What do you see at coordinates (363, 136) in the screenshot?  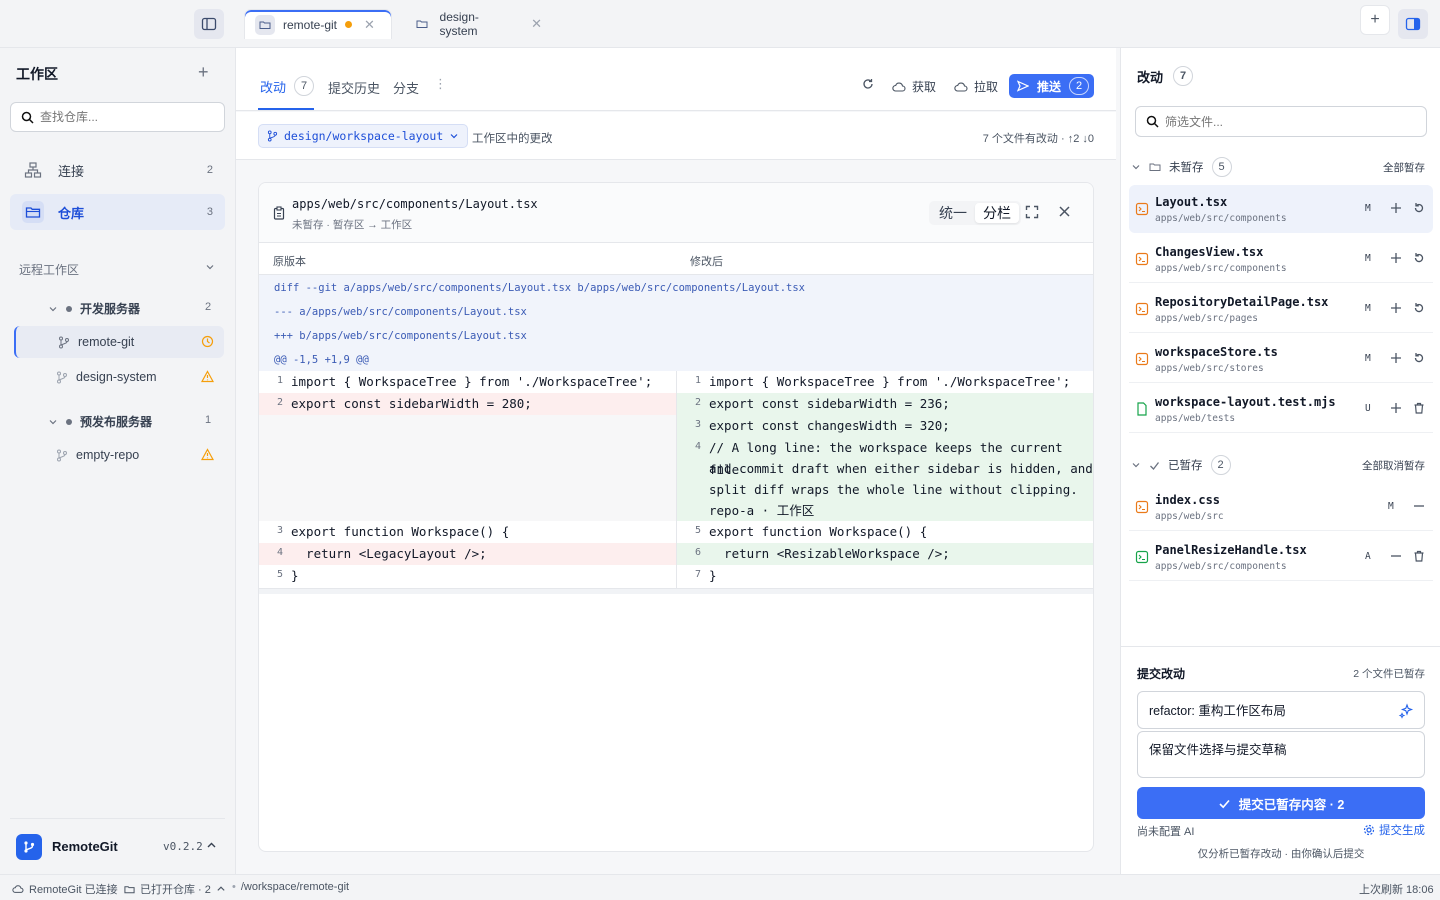 I see `branch-selector: design/workspace-layout` at bounding box center [363, 136].